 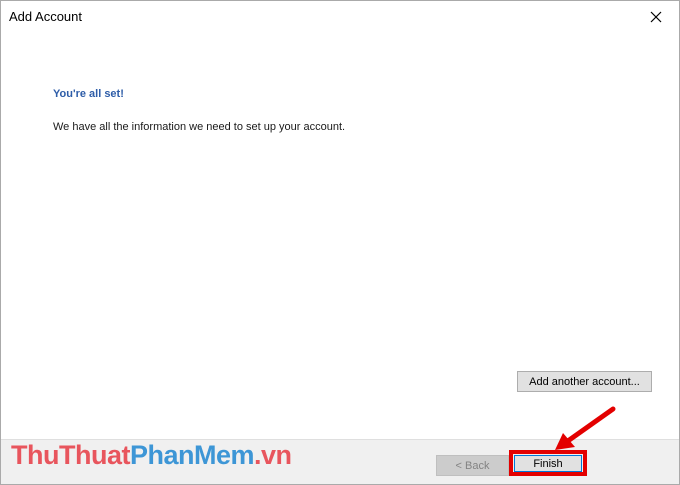 I want to click on watermark-part2: PhanMem, so click(x=192, y=455).